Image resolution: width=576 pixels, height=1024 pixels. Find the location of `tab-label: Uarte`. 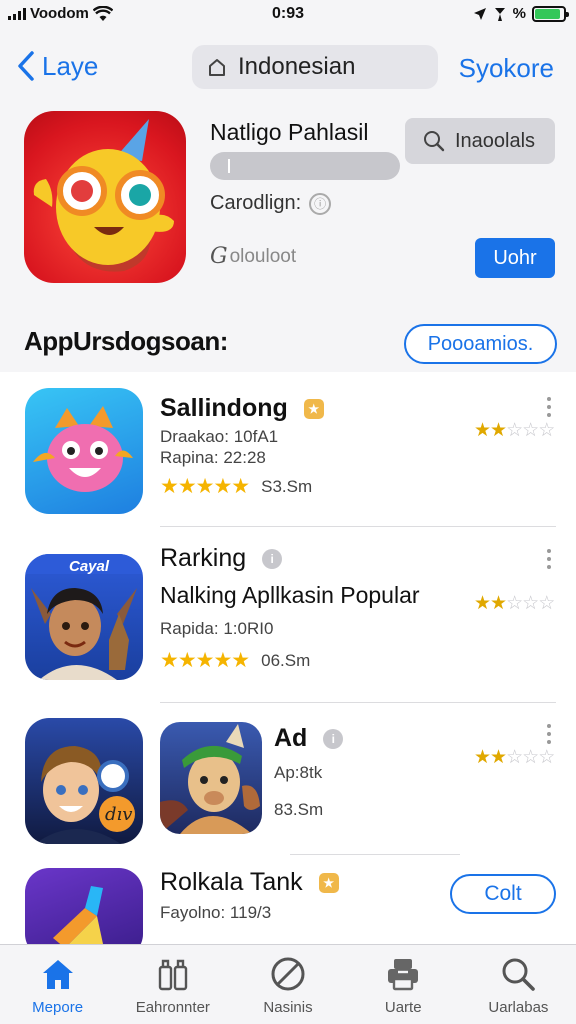

tab-label: Uarte is located at coordinates (403, 1007).